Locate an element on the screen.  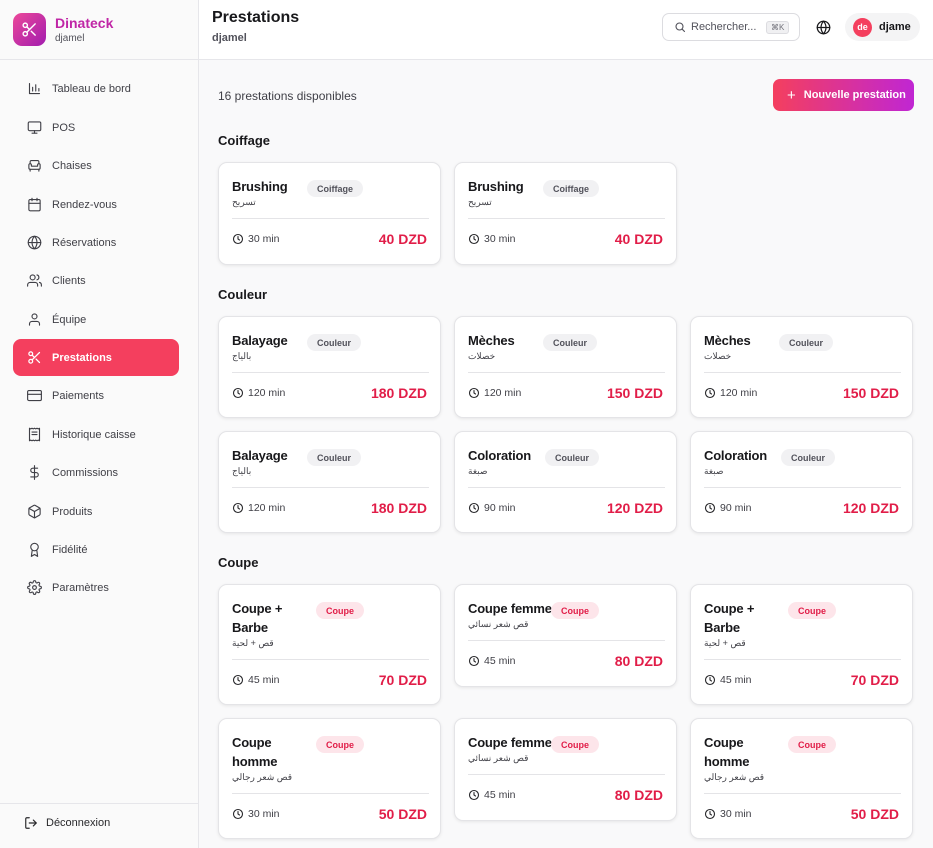
language-button is located at coordinates (823, 27).